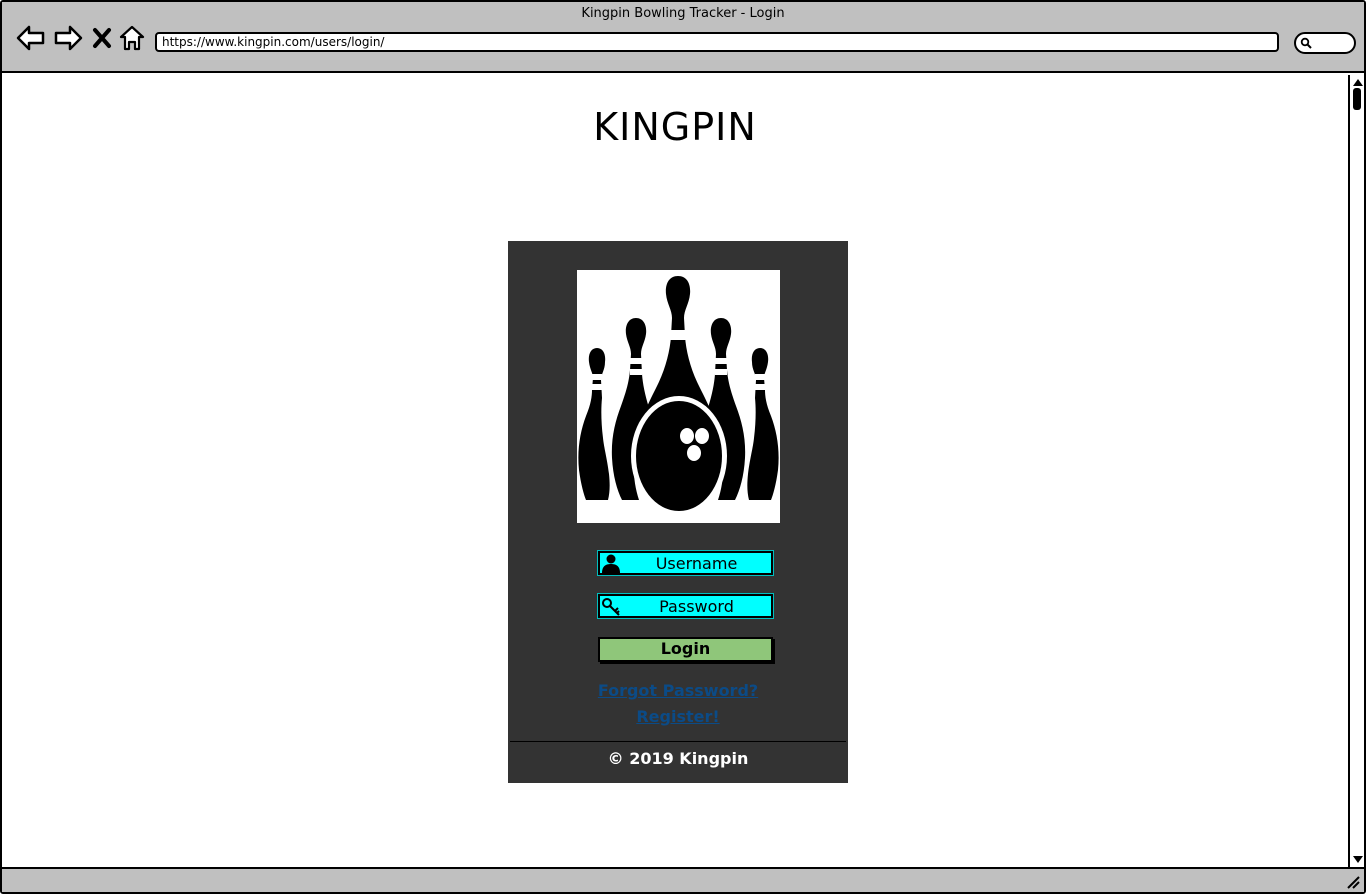 The width and height of the screenshot is (1366, 894). What do you see at coordinates (1306, 43) in the screenshot?
I see `search-icon` at bounding box center [1306, 43].